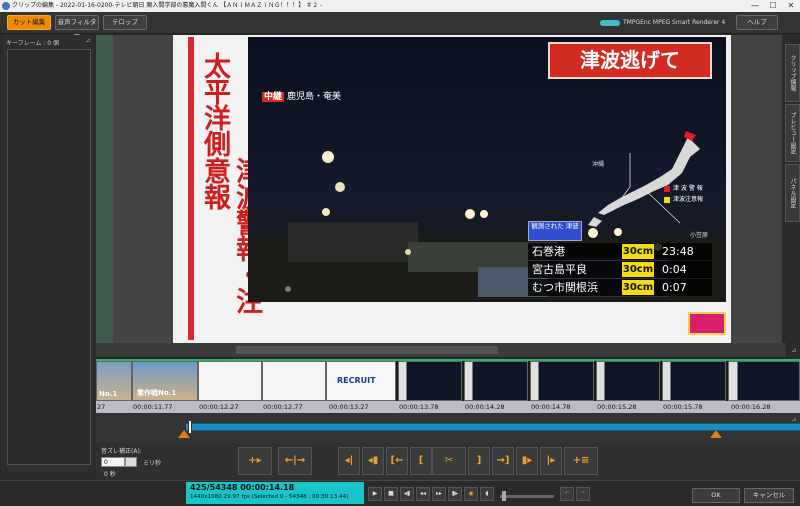 The height and width of the screenshot is (506, 800). I want to click on table-row: 宮古島平良 30cm 0:04, so click(620, 269).